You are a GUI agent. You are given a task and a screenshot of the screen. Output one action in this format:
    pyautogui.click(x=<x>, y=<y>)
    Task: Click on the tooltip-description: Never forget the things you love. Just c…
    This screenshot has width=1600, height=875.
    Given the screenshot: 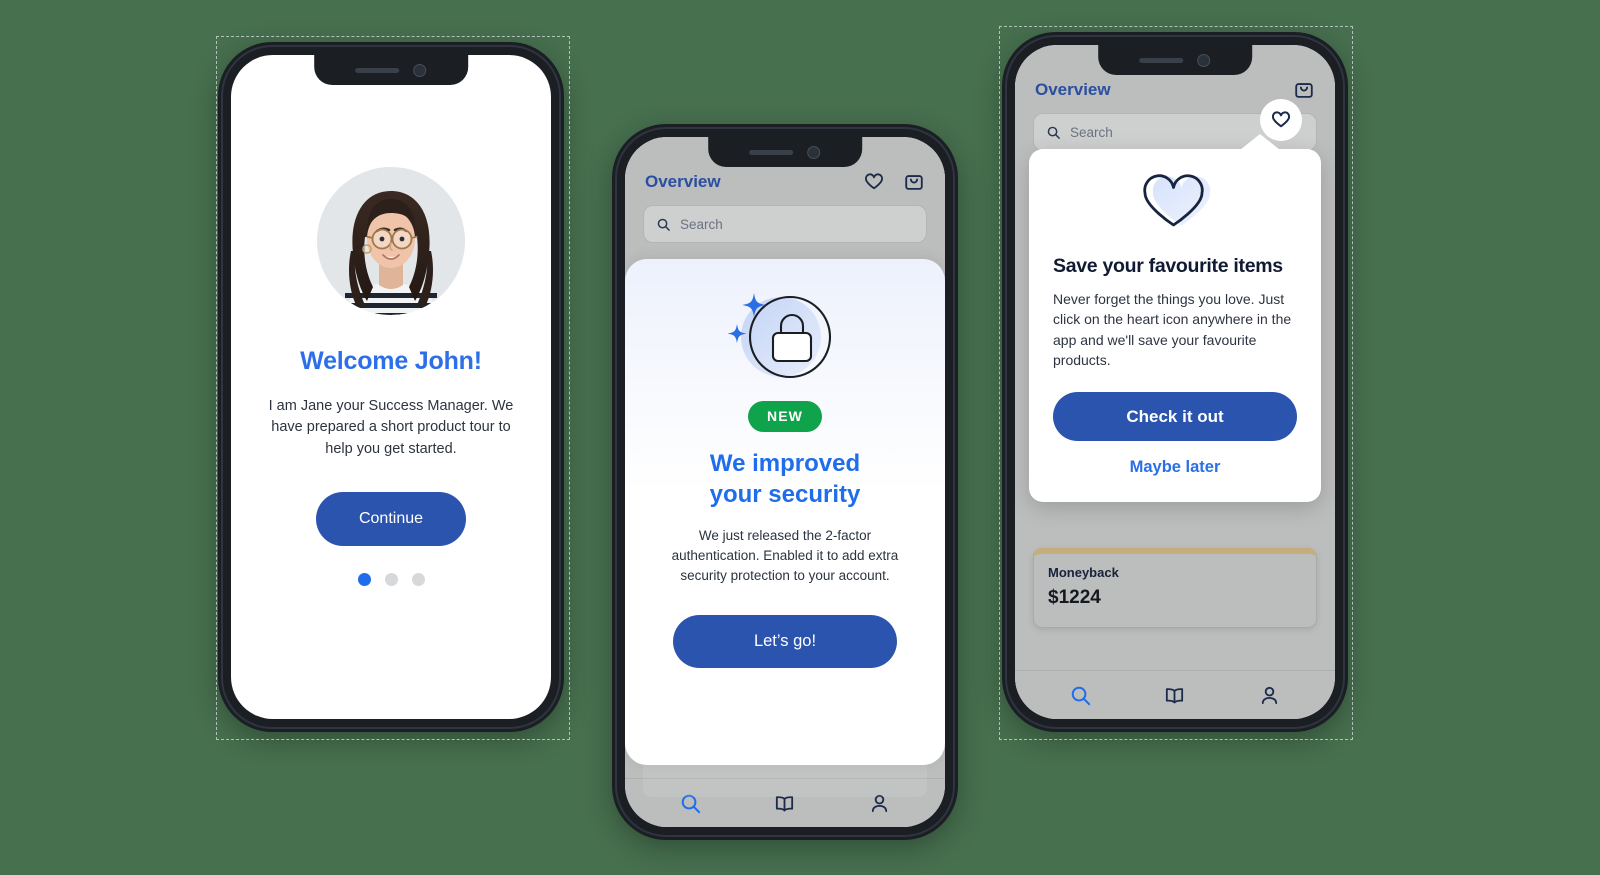 What is the action you would take?
    pyautogui.click(x=1172, y=329)
    